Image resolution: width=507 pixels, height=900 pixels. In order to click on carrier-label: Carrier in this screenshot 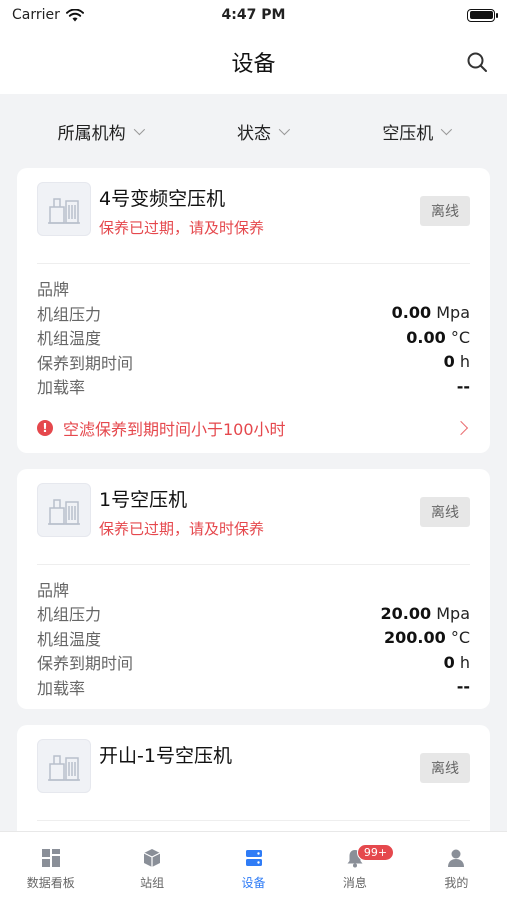, I will do `click(36, 15)`.